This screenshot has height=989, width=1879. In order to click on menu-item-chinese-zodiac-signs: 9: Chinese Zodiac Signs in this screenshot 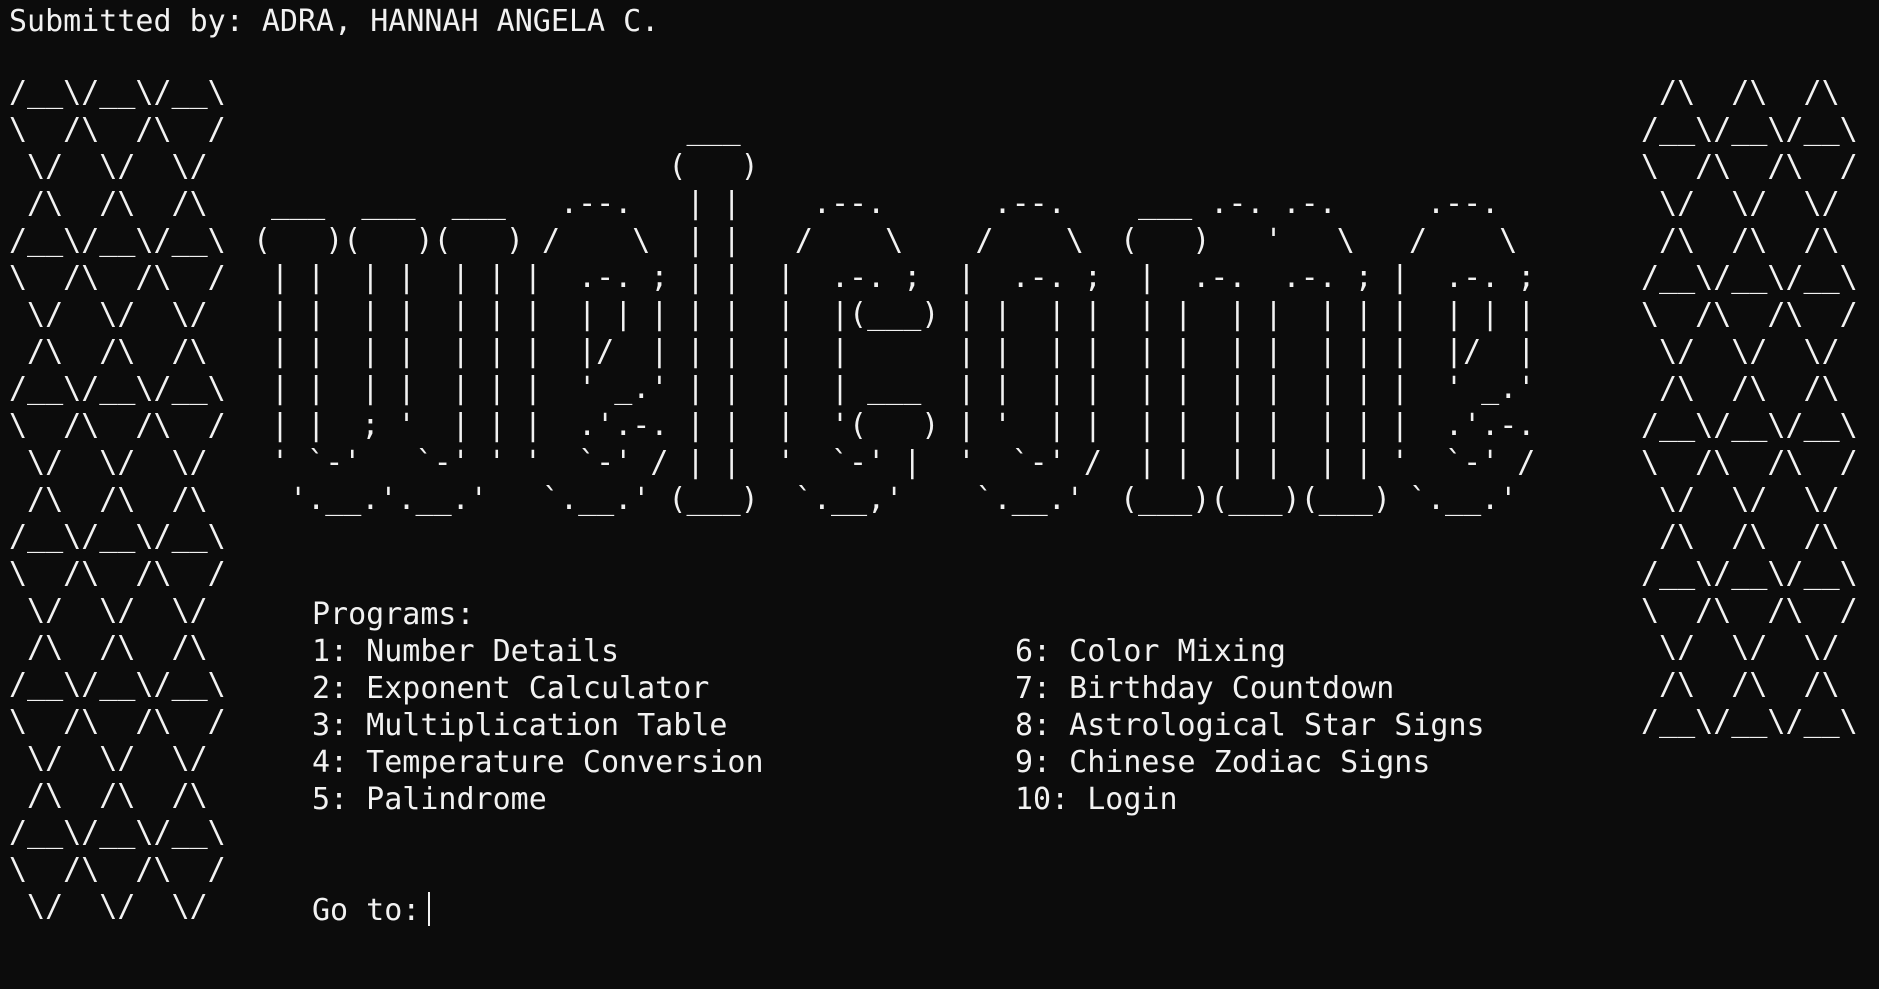, I will do `click(1223, 762)`.